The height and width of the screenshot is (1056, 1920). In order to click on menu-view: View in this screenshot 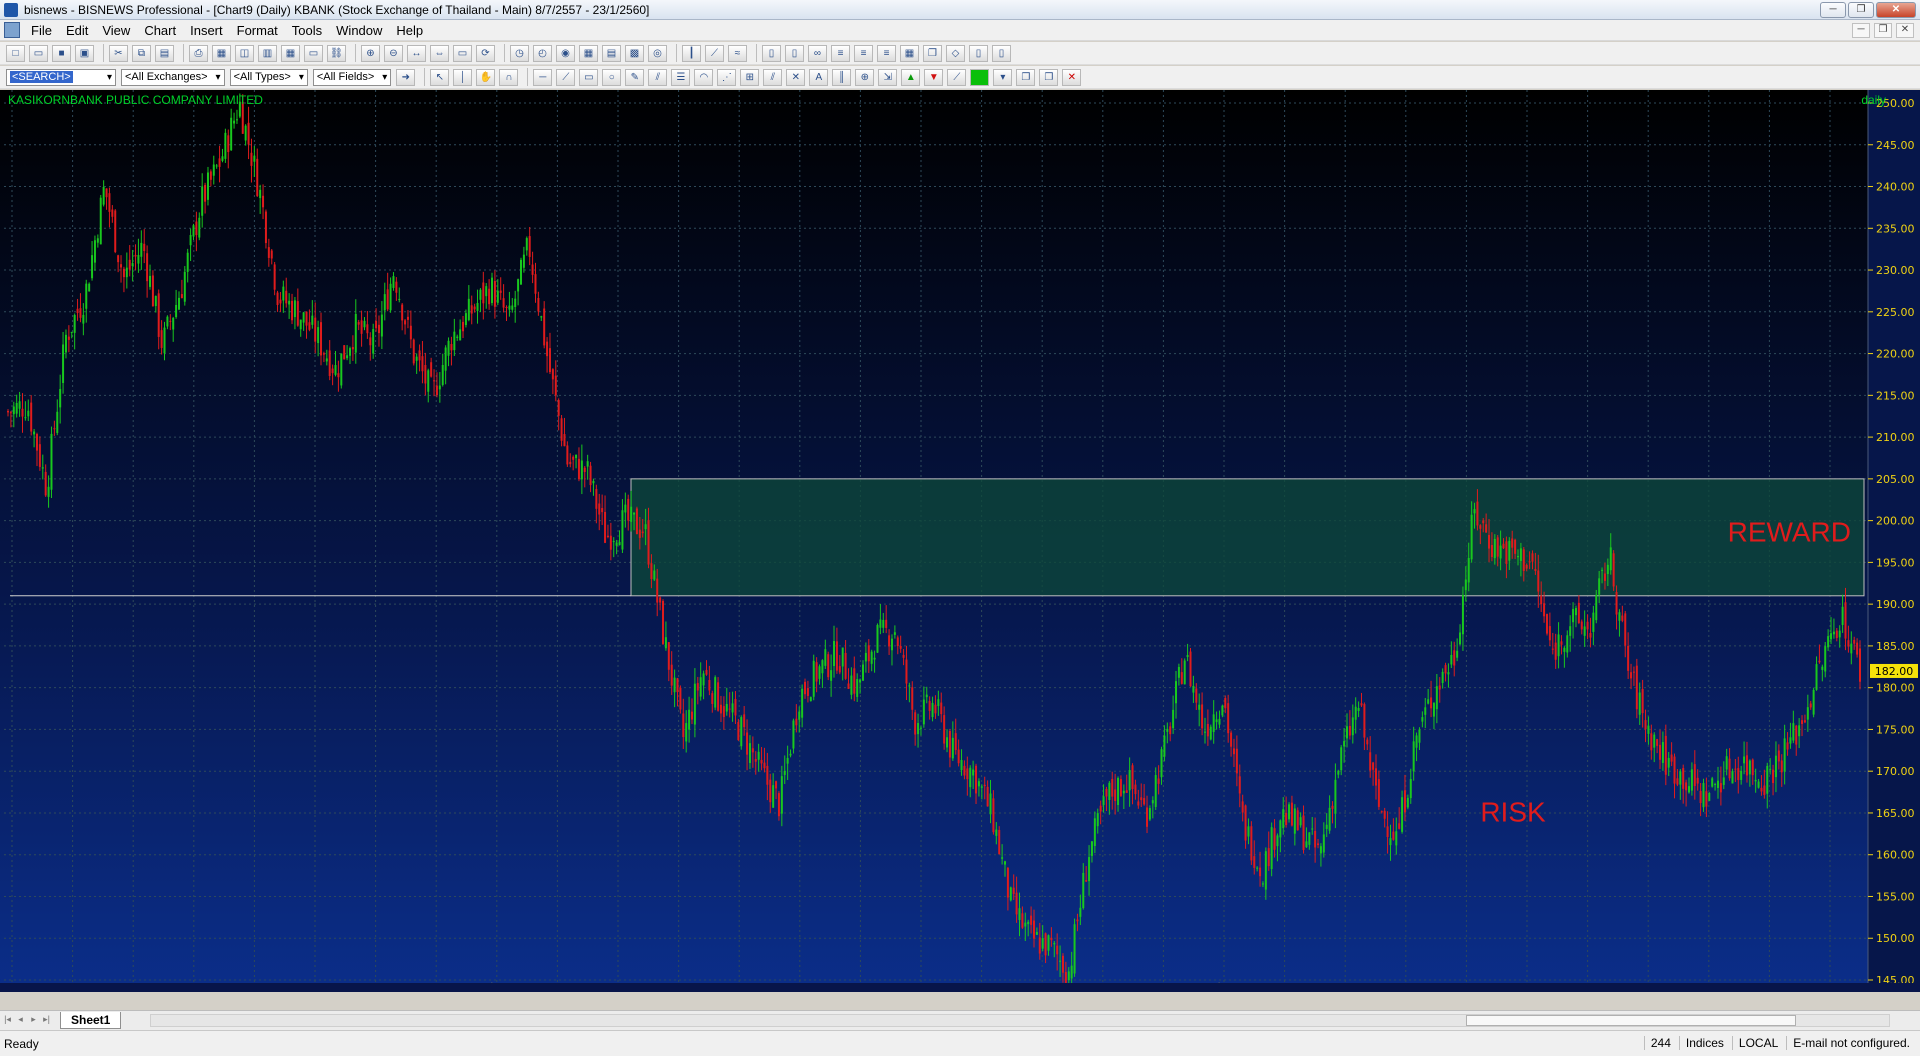, I will do `click(116, 30)`.